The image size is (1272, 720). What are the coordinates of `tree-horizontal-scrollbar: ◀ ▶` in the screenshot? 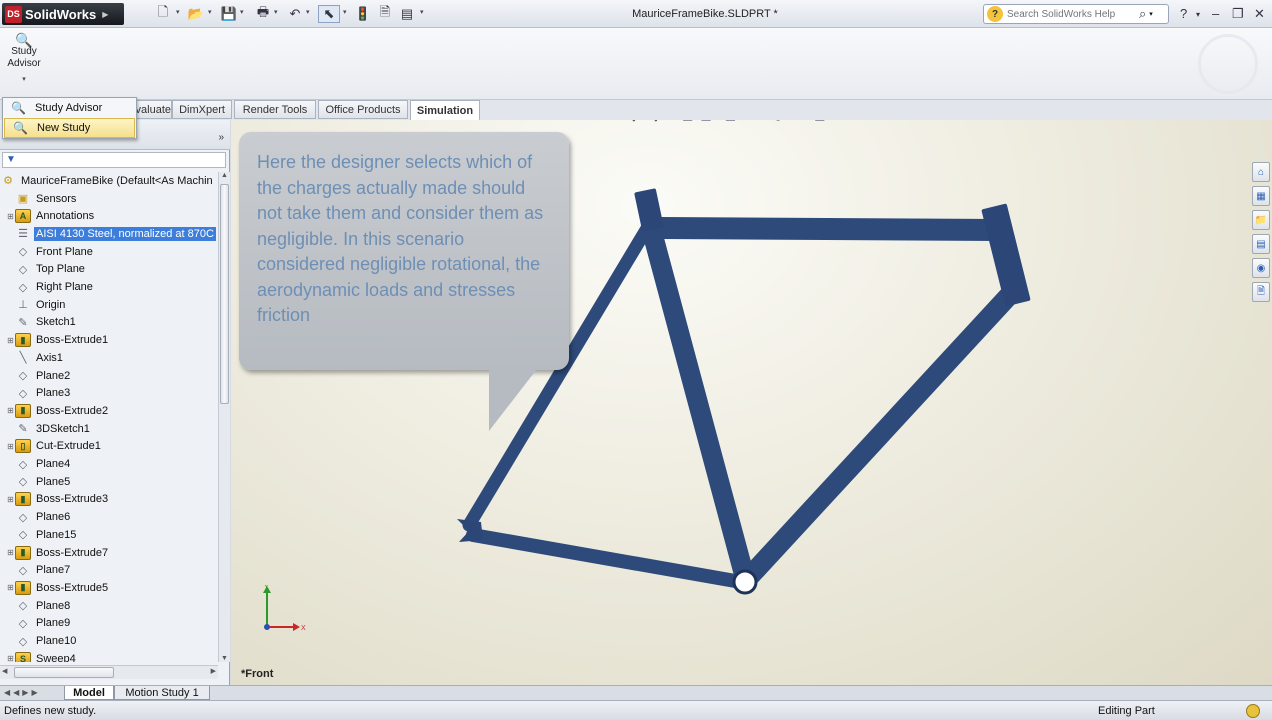 It's located at (109, 672).